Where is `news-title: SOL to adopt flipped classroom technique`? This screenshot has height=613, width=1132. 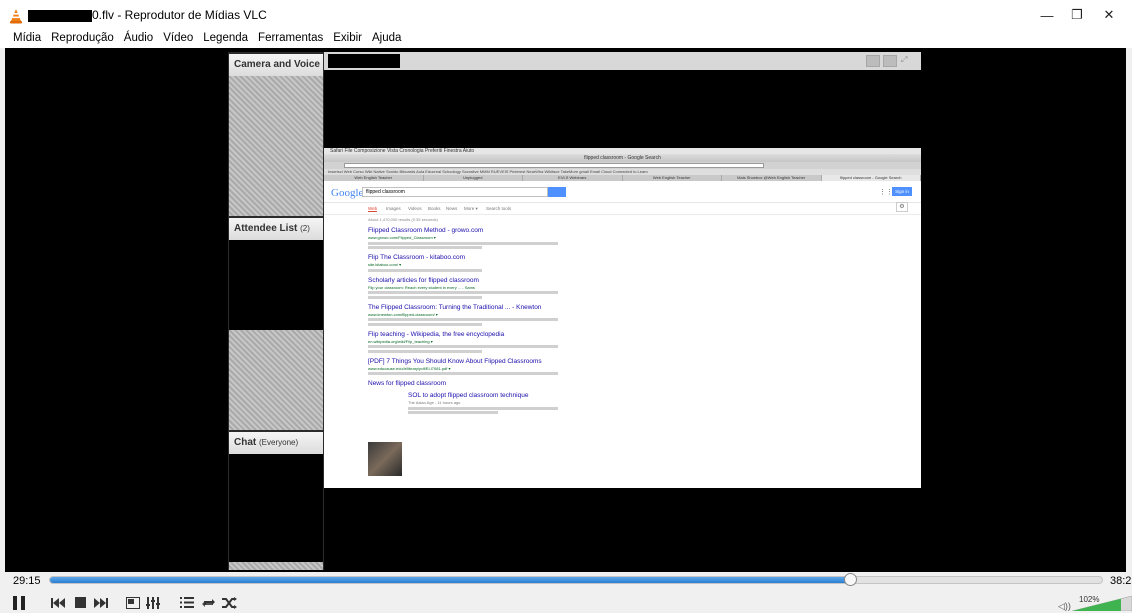 news-title: SOL to adopt flipped classroom technique is located at coordinates (468, 395).